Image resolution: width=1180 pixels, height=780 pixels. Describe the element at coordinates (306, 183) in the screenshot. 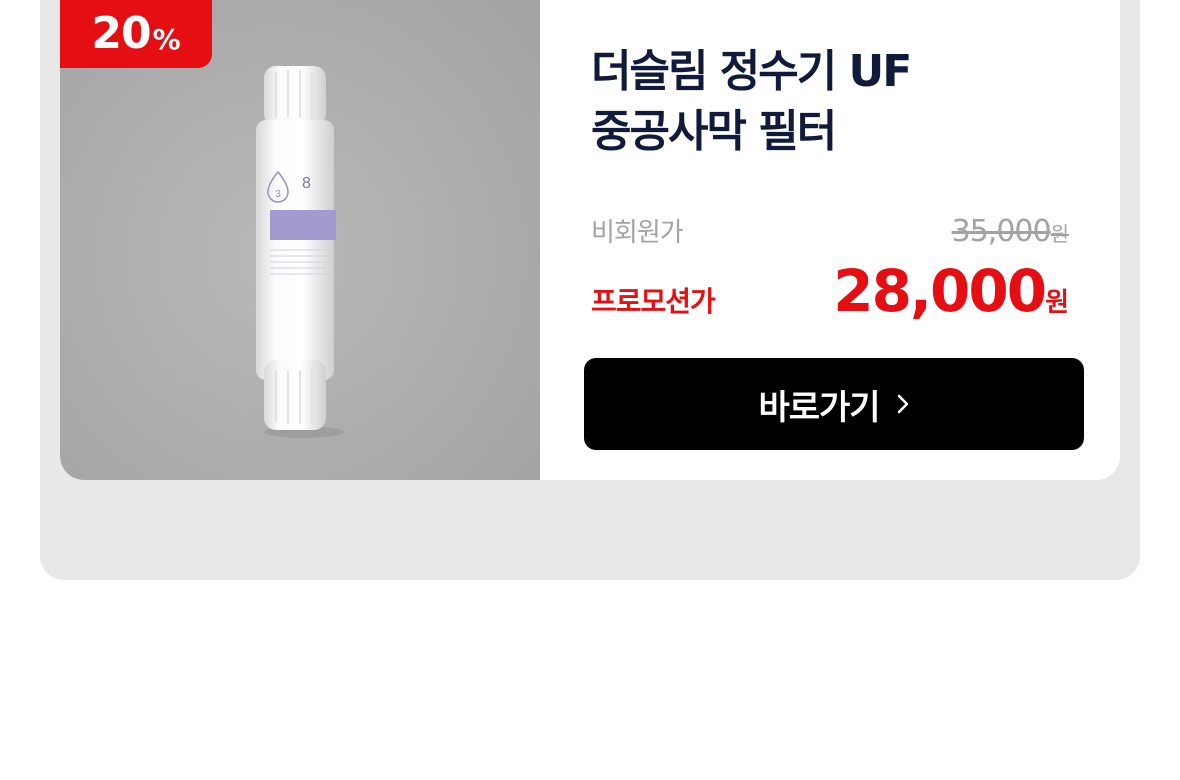

I see `svg-text: 8` at that location.